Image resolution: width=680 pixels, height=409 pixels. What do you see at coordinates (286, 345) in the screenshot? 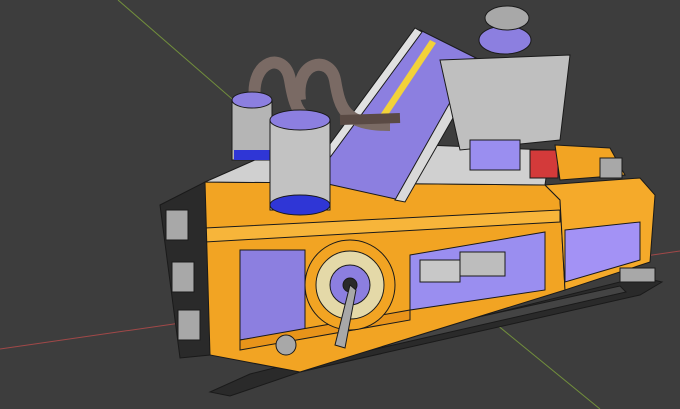
I see `front-roller` at bounding box center [286, 345].